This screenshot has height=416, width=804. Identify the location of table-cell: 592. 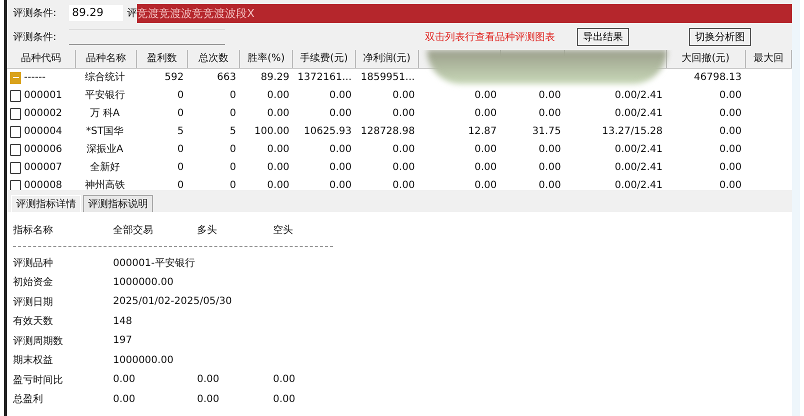
(174, 77).